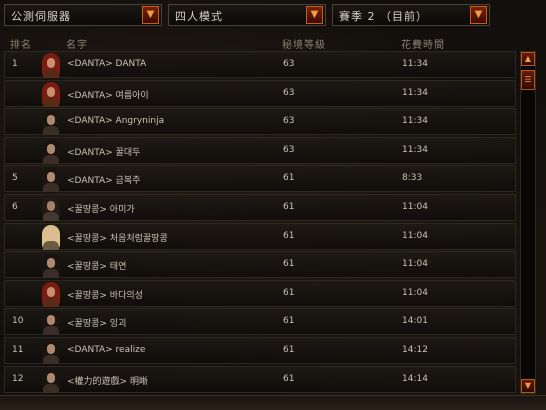 The image size is (546, 410). I want to click on row-rank: 12, so click(18, 378).